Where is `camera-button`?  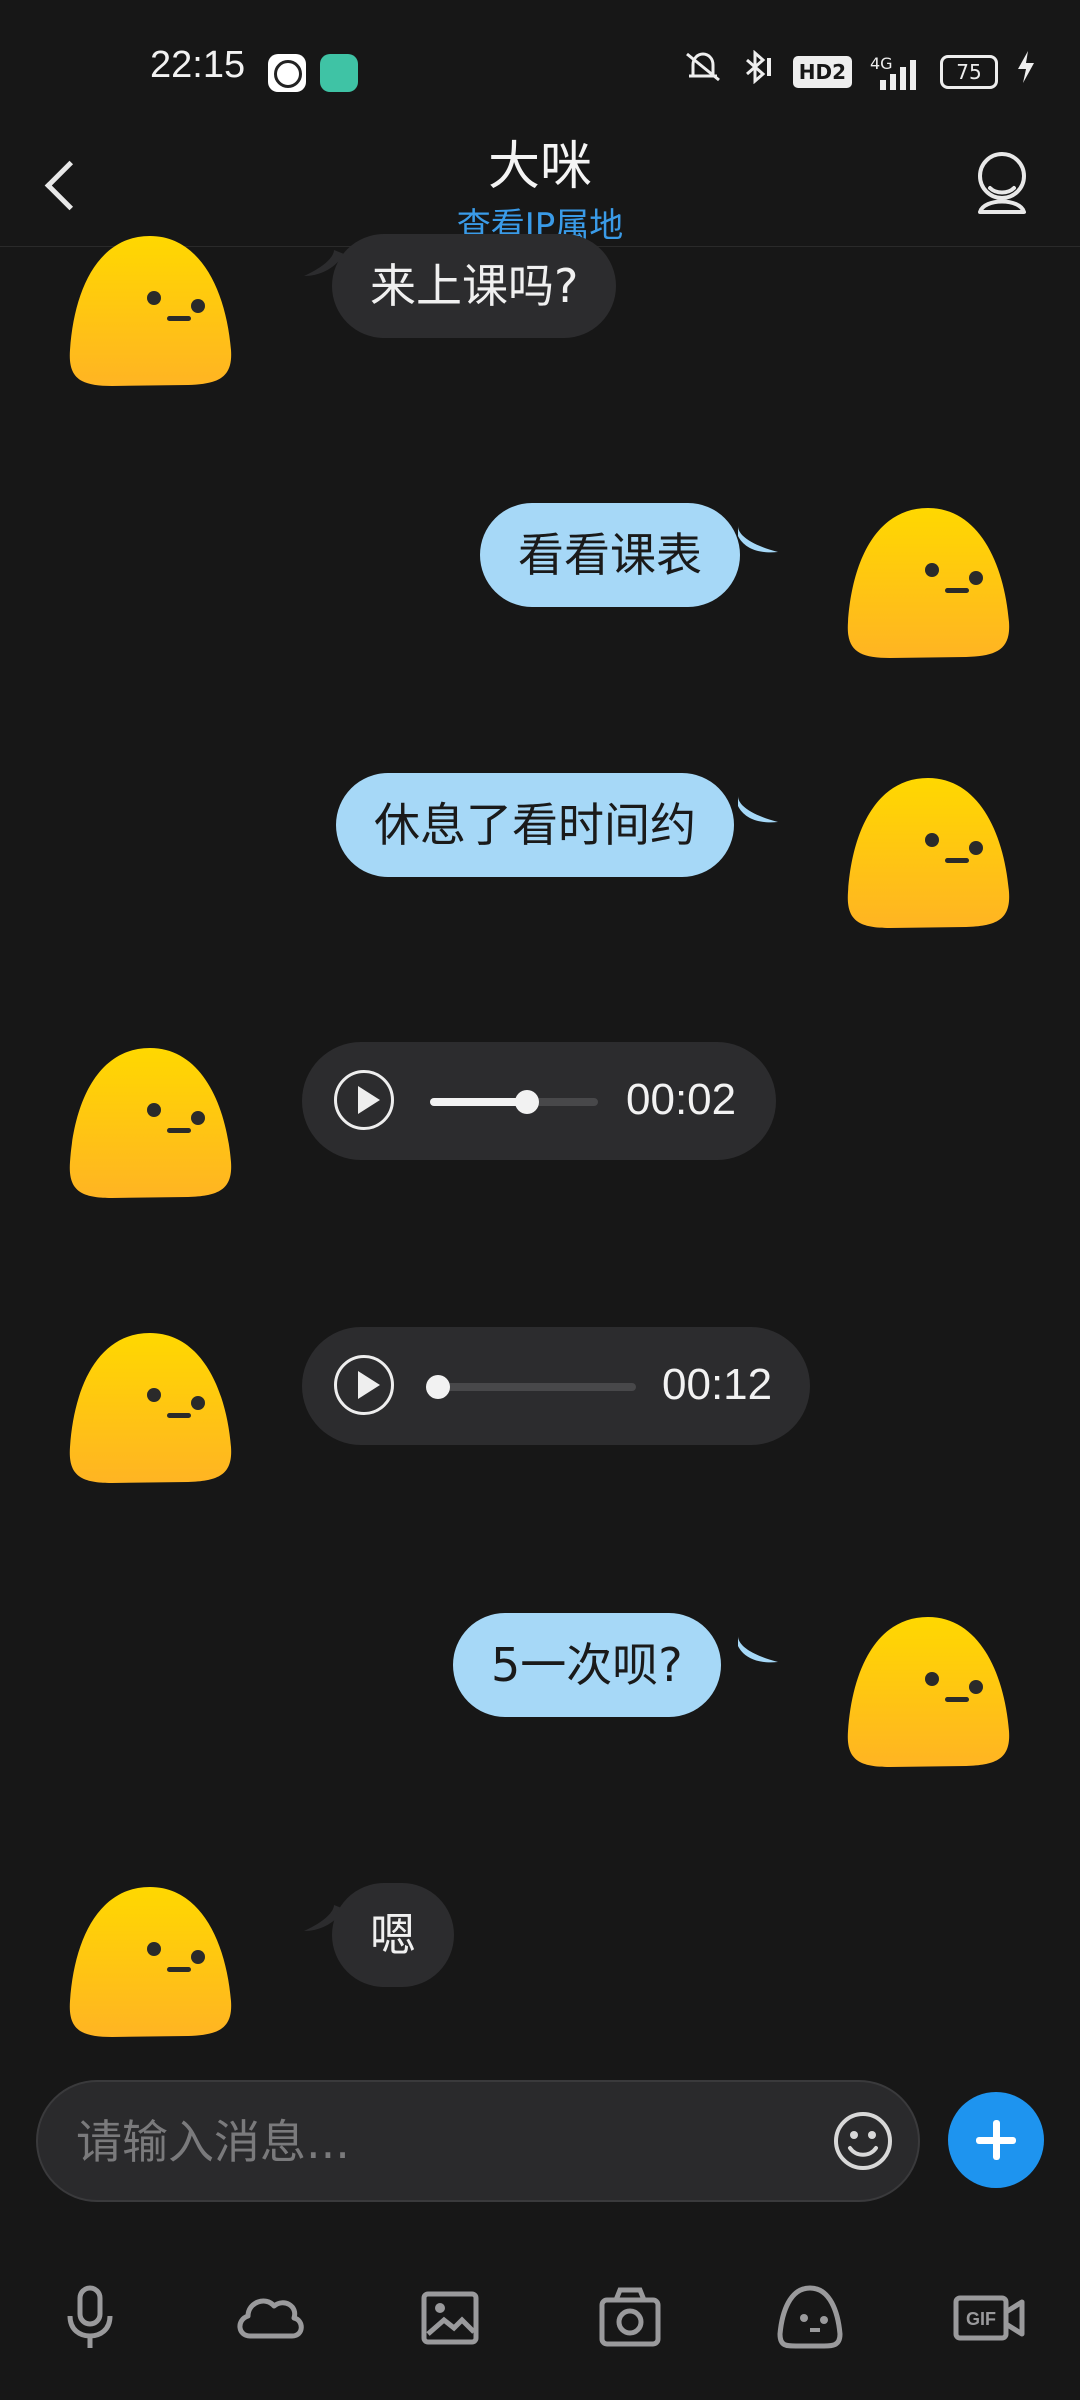 camera-button is located at coordinates (630, 2318).